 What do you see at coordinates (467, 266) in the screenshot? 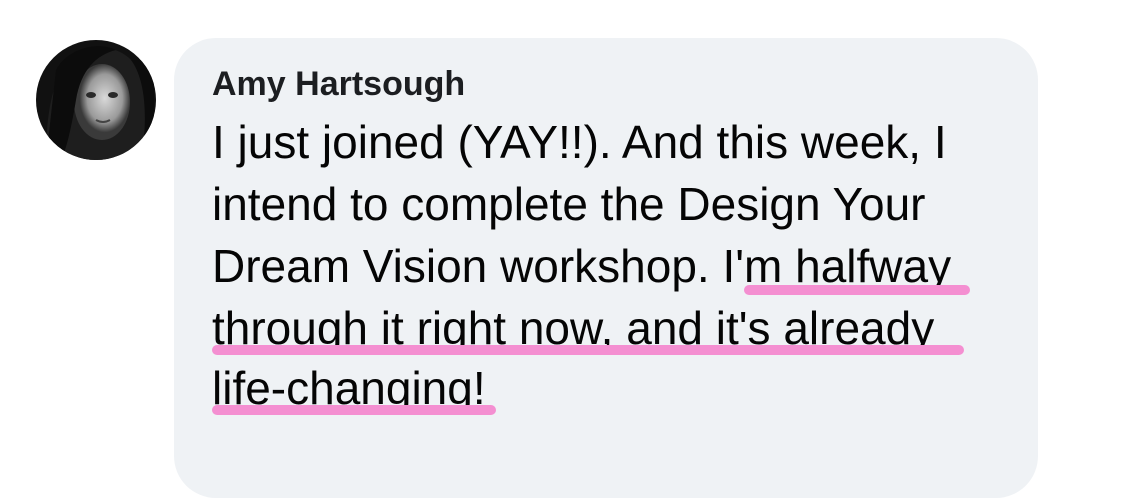
I see `comment-text: Dream Vision workshop.` at bounding box center [467, 266].